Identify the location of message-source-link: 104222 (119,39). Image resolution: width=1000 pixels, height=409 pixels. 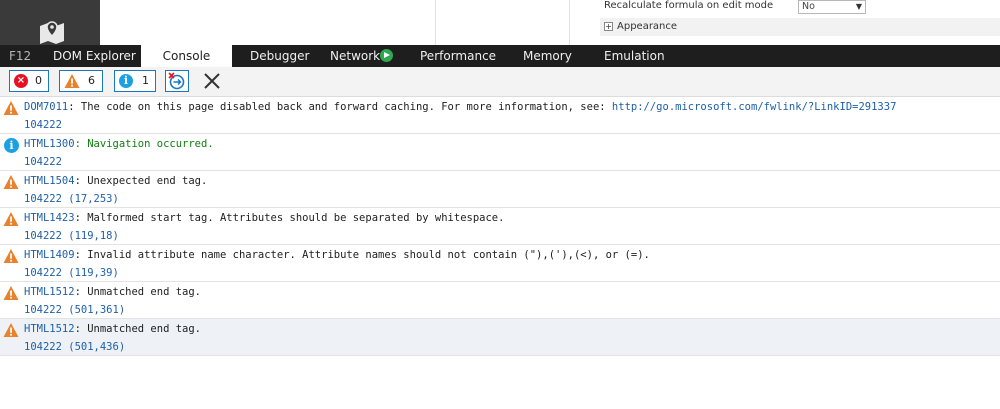
(71, 273).